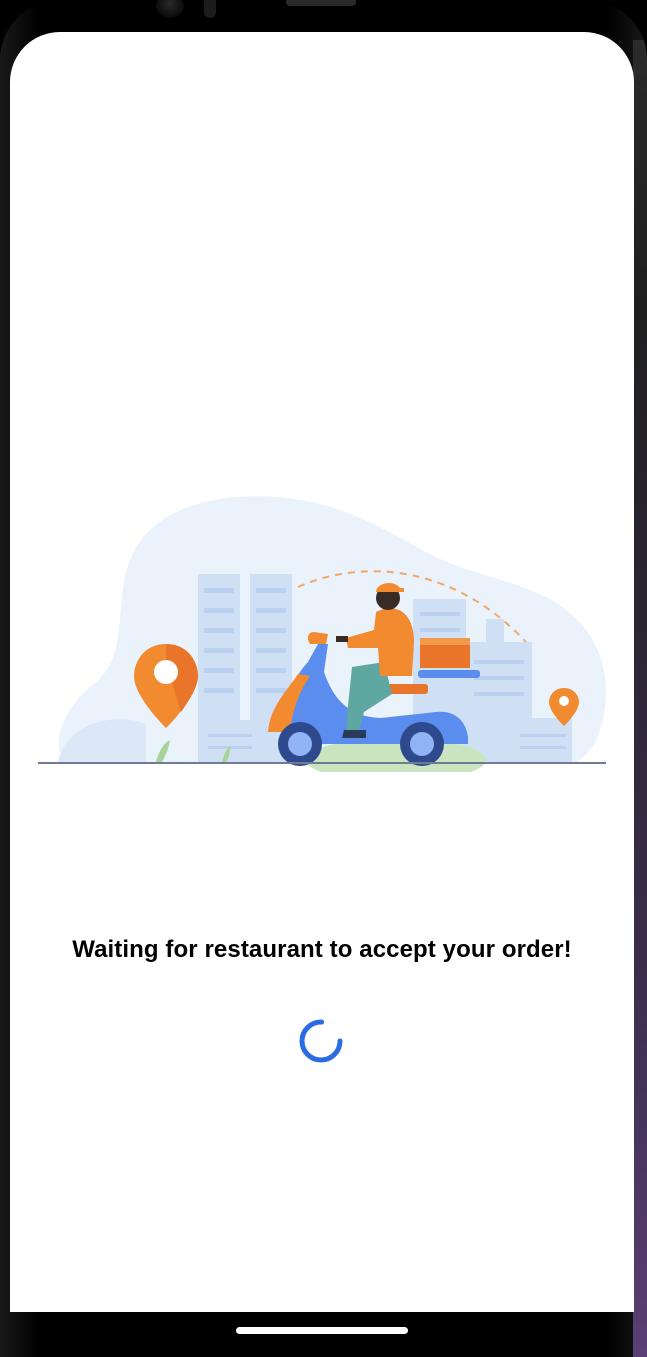  I want to click on home-indicator, so click(322, 1330).